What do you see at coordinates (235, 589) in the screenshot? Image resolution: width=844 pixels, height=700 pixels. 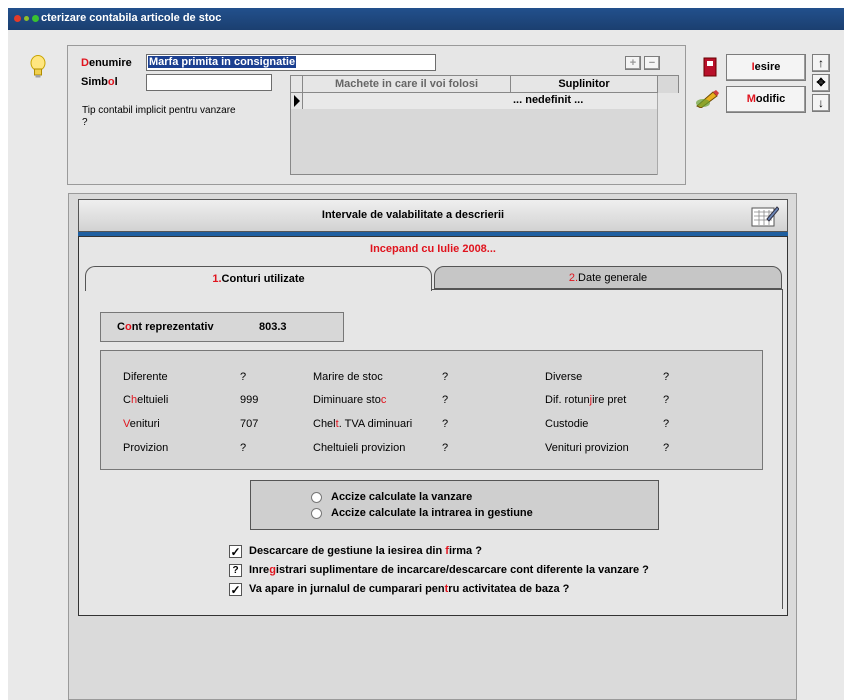 I see `checkbox-jurnal: ✓` at bounding box center [235, 589].